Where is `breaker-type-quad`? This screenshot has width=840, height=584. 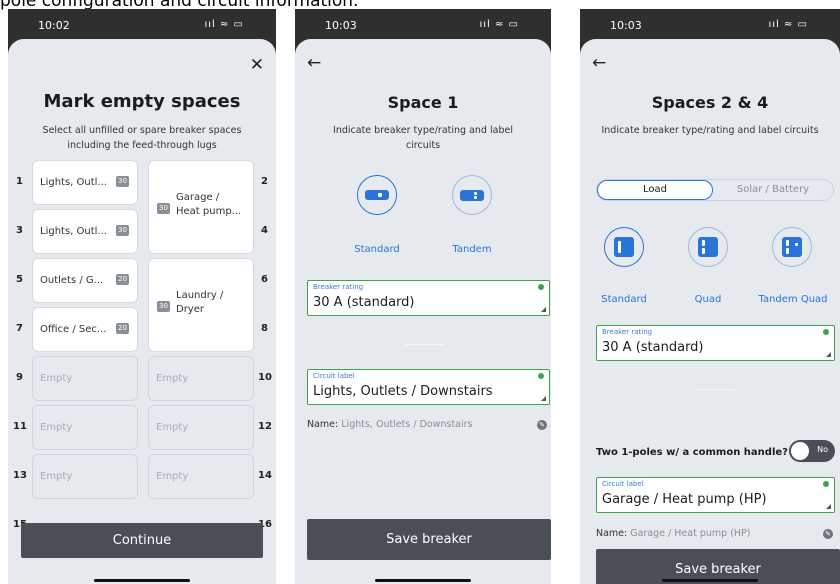 breaker-type-quad is located at coordinates (708, 247).